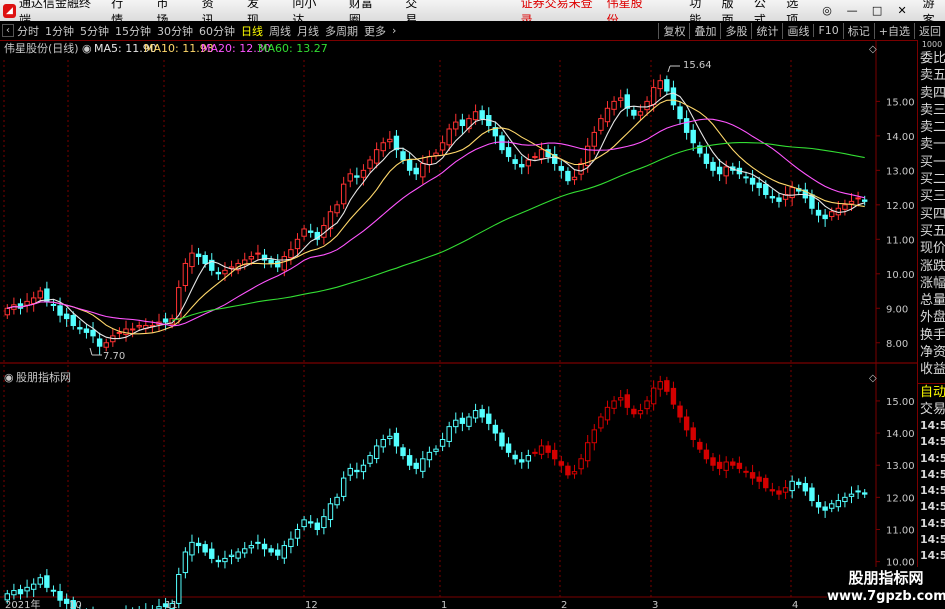 This screenshot has height=609, width=945. I want to click on quote-field-label: 总量, so click(932, 301).